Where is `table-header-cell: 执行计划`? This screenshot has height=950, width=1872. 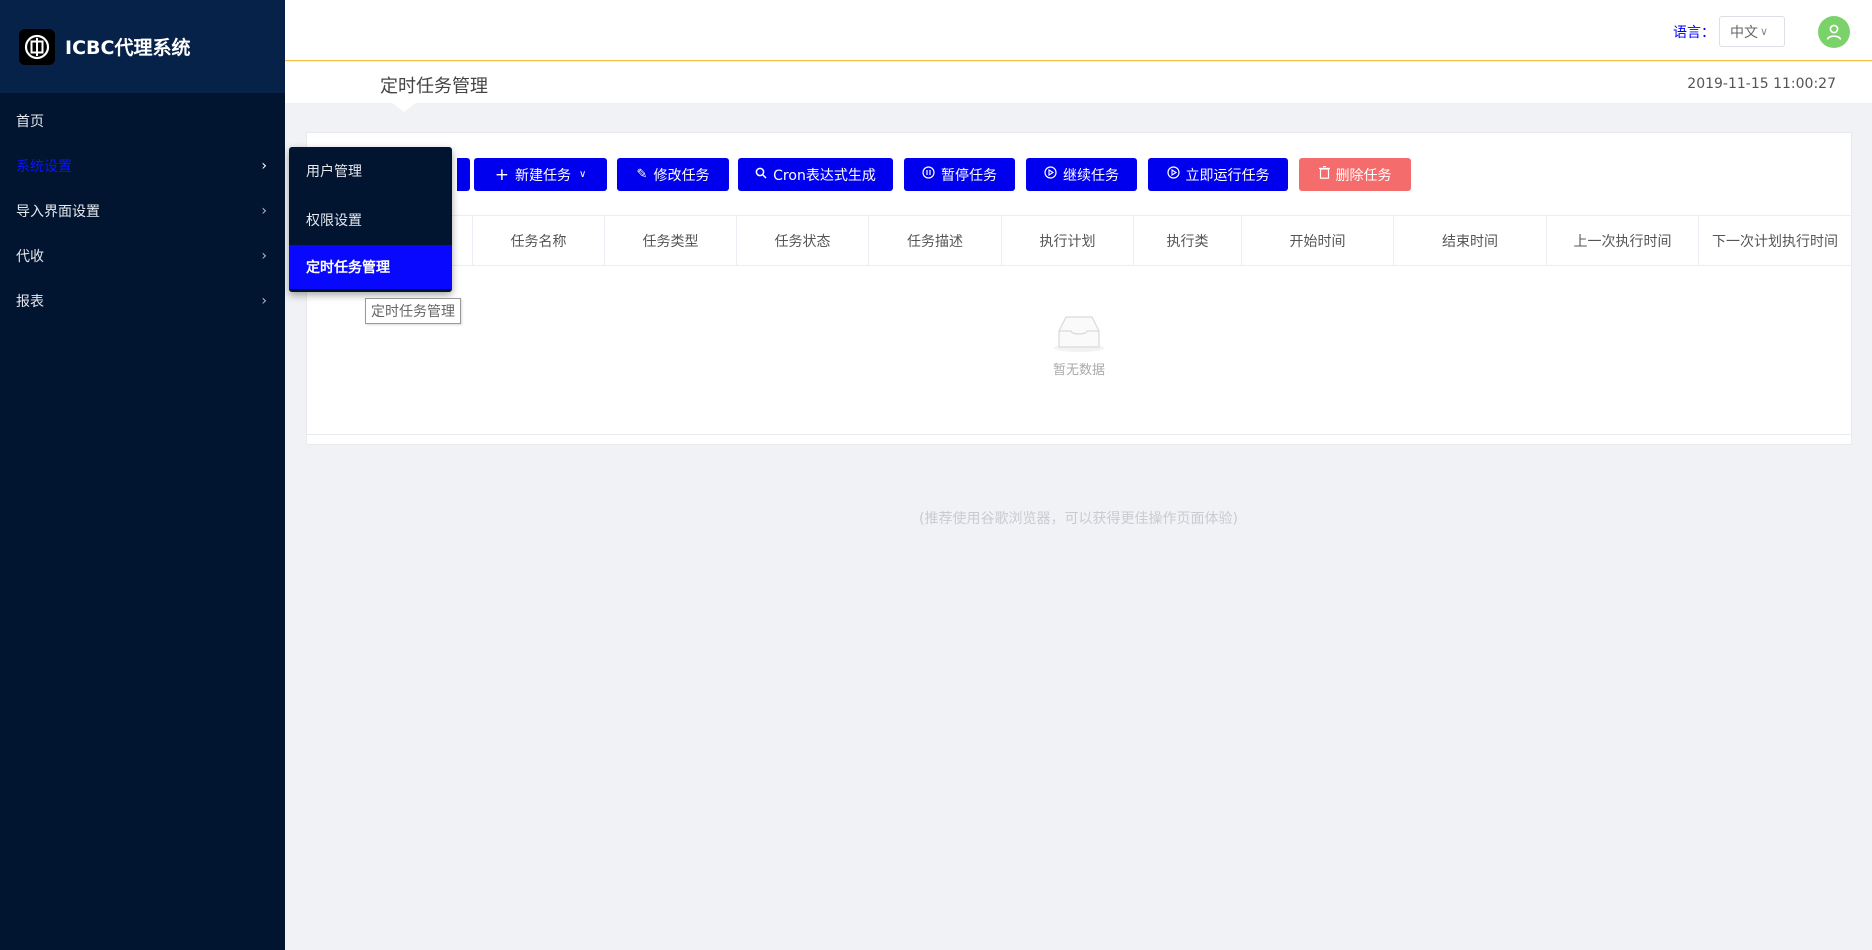
table-header-cell: 执行计划 is located at coordinates (1068, 240).